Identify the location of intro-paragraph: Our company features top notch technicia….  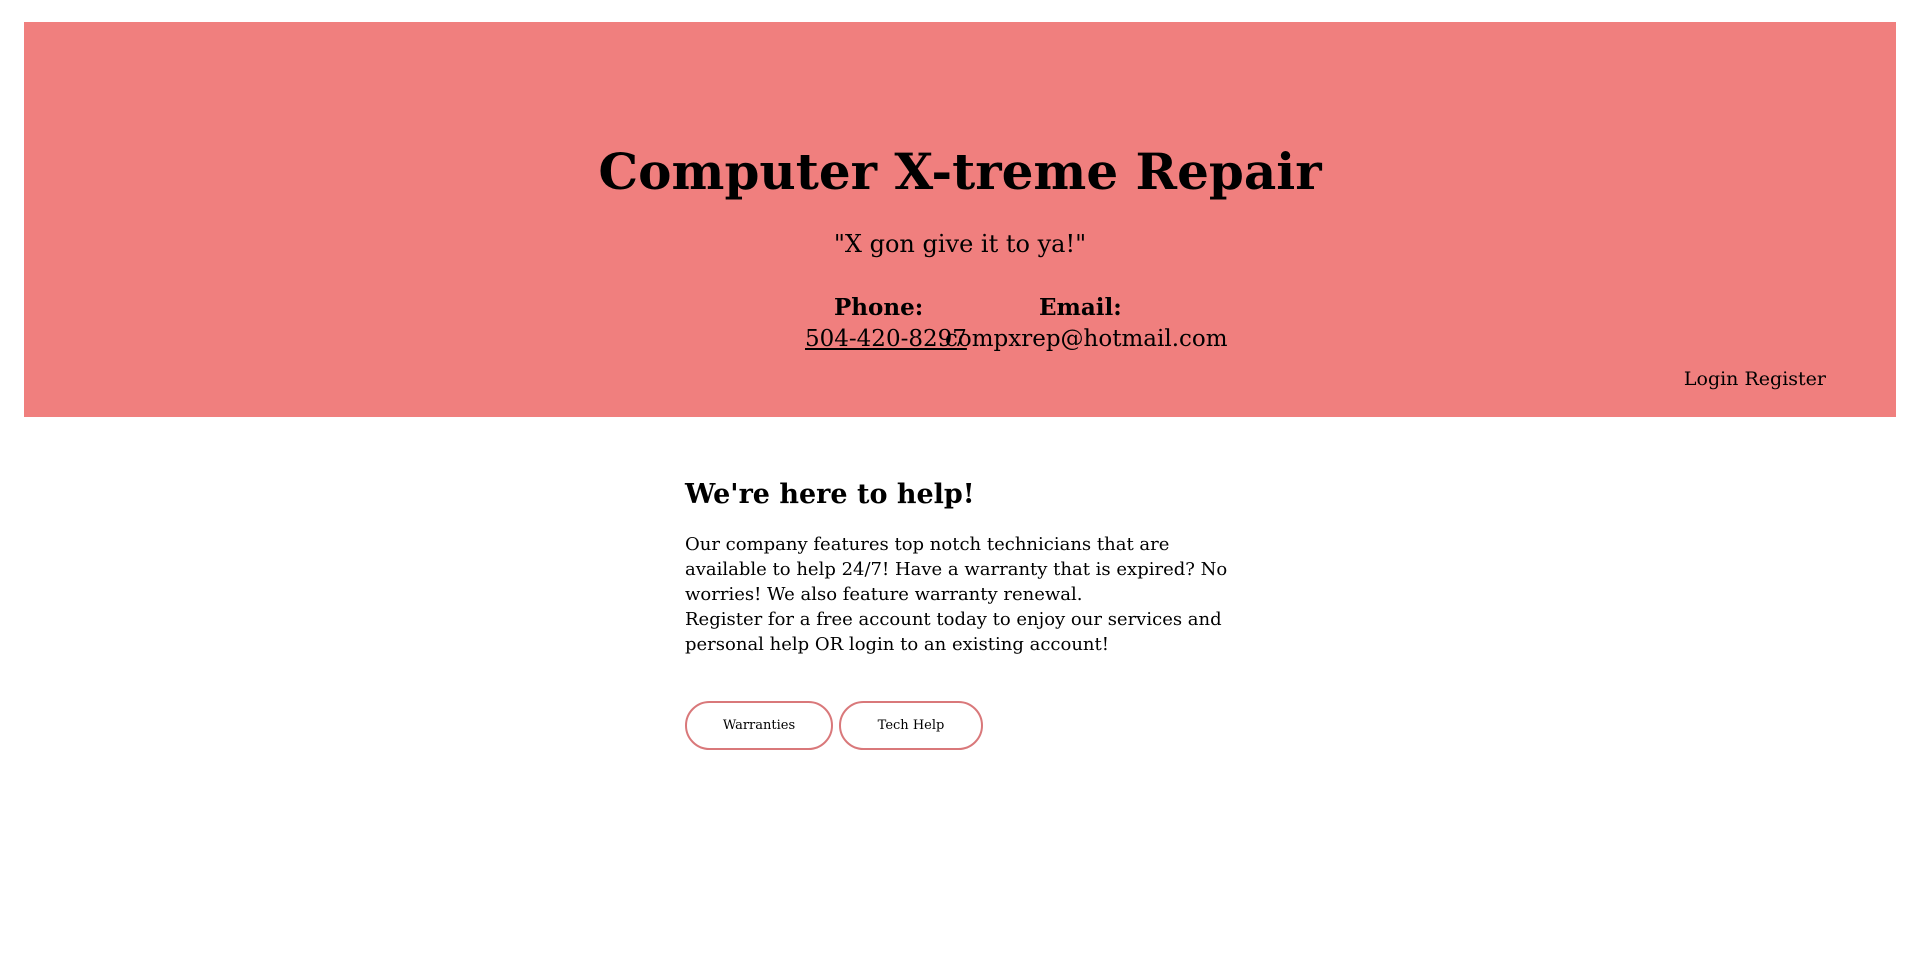
(956, 569).